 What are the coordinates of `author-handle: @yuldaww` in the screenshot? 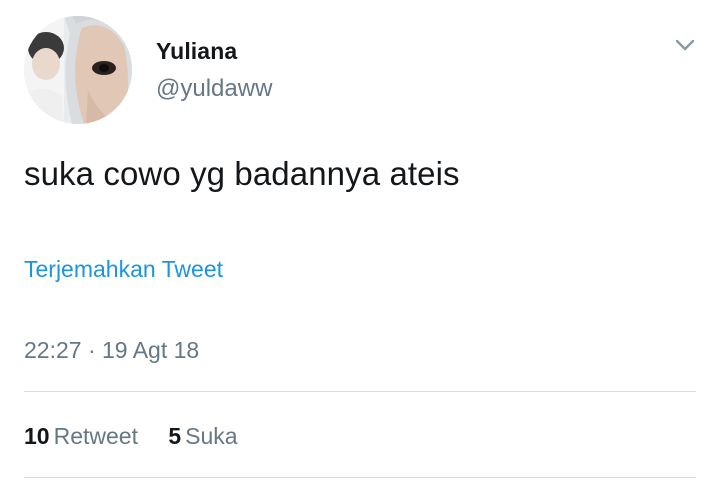 It's located at (214, 89).